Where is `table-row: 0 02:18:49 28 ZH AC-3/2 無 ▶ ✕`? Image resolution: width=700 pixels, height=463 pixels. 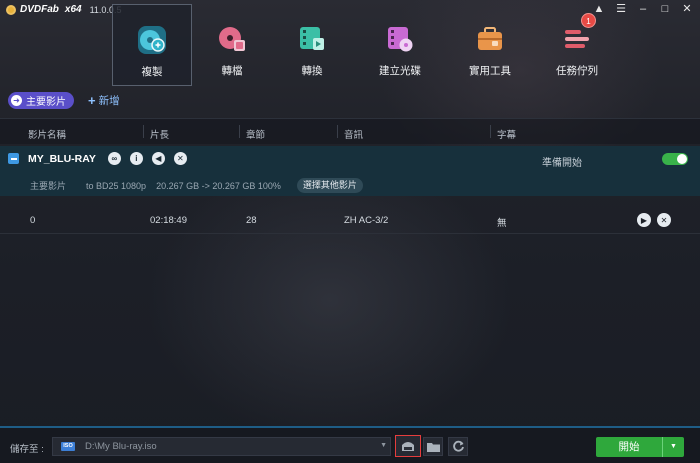 table-row: 0 02:18:49 28 ZH AC-3/2 無 ▶ ✕ is located at coordinates (350, 220).